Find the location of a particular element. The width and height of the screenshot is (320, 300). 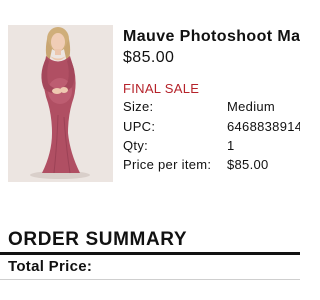

size-value: Medium is located at coordinates (251, 106).